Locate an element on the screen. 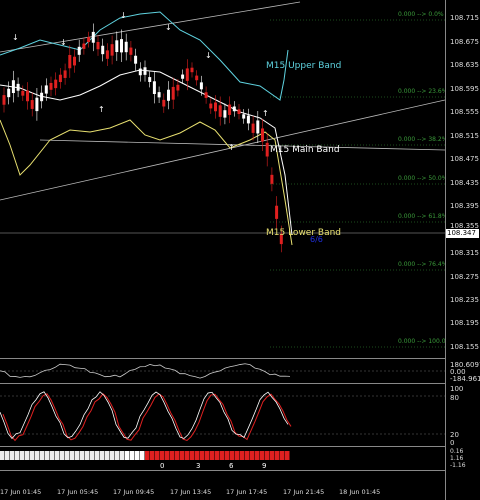 This screenshot has width=480, height=500. current-price-marker: 108.347 is located at coordinates (462, 233).